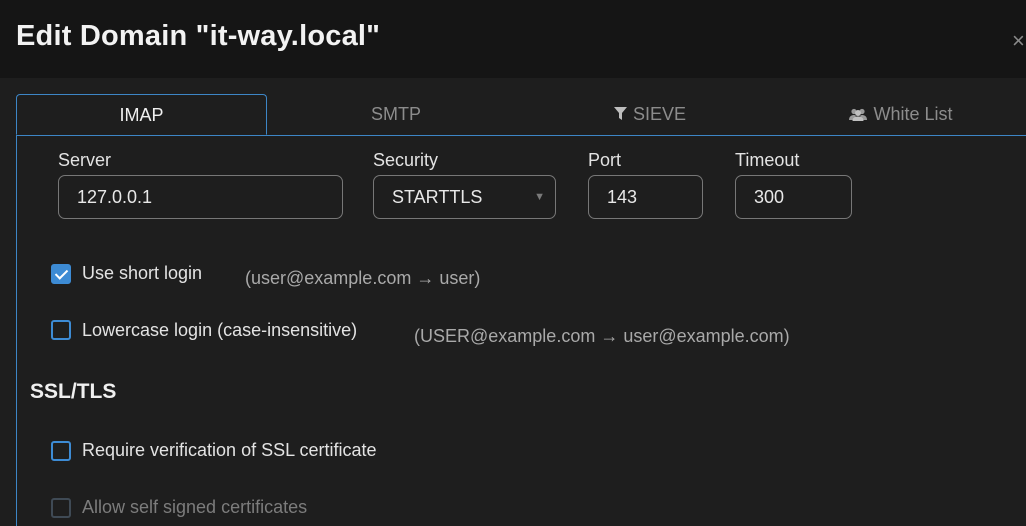  Describe the element at coordinates (913, 114) in the screenshot. I see `tab-label: White List` at that location.